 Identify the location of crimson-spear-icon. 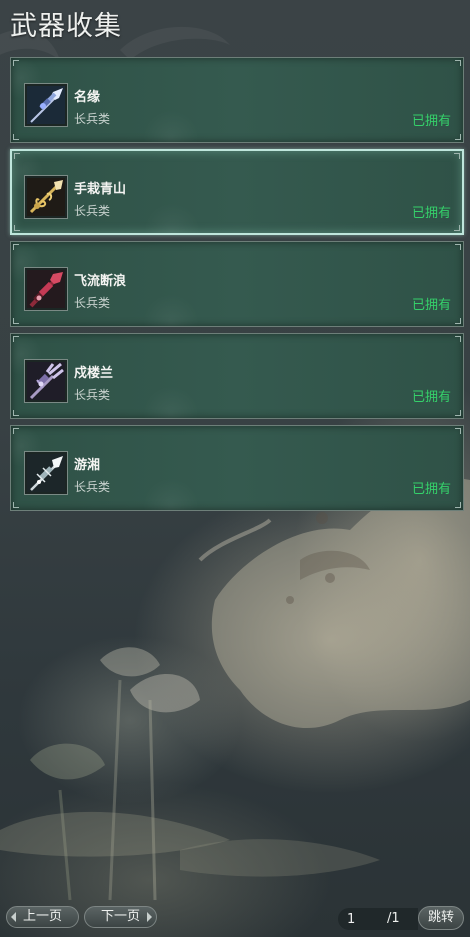
(46, 289).